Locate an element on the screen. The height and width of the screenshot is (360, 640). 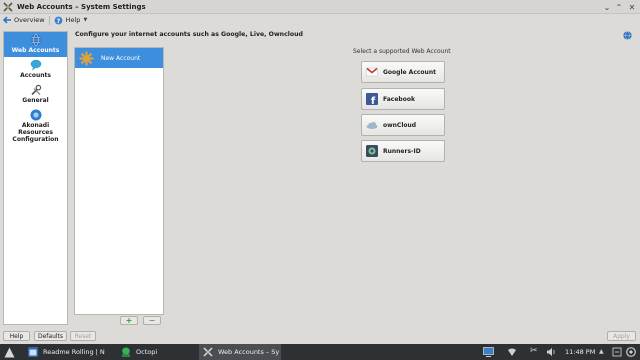
list-item-new-account: New Account is located at coordinates (119, 58).